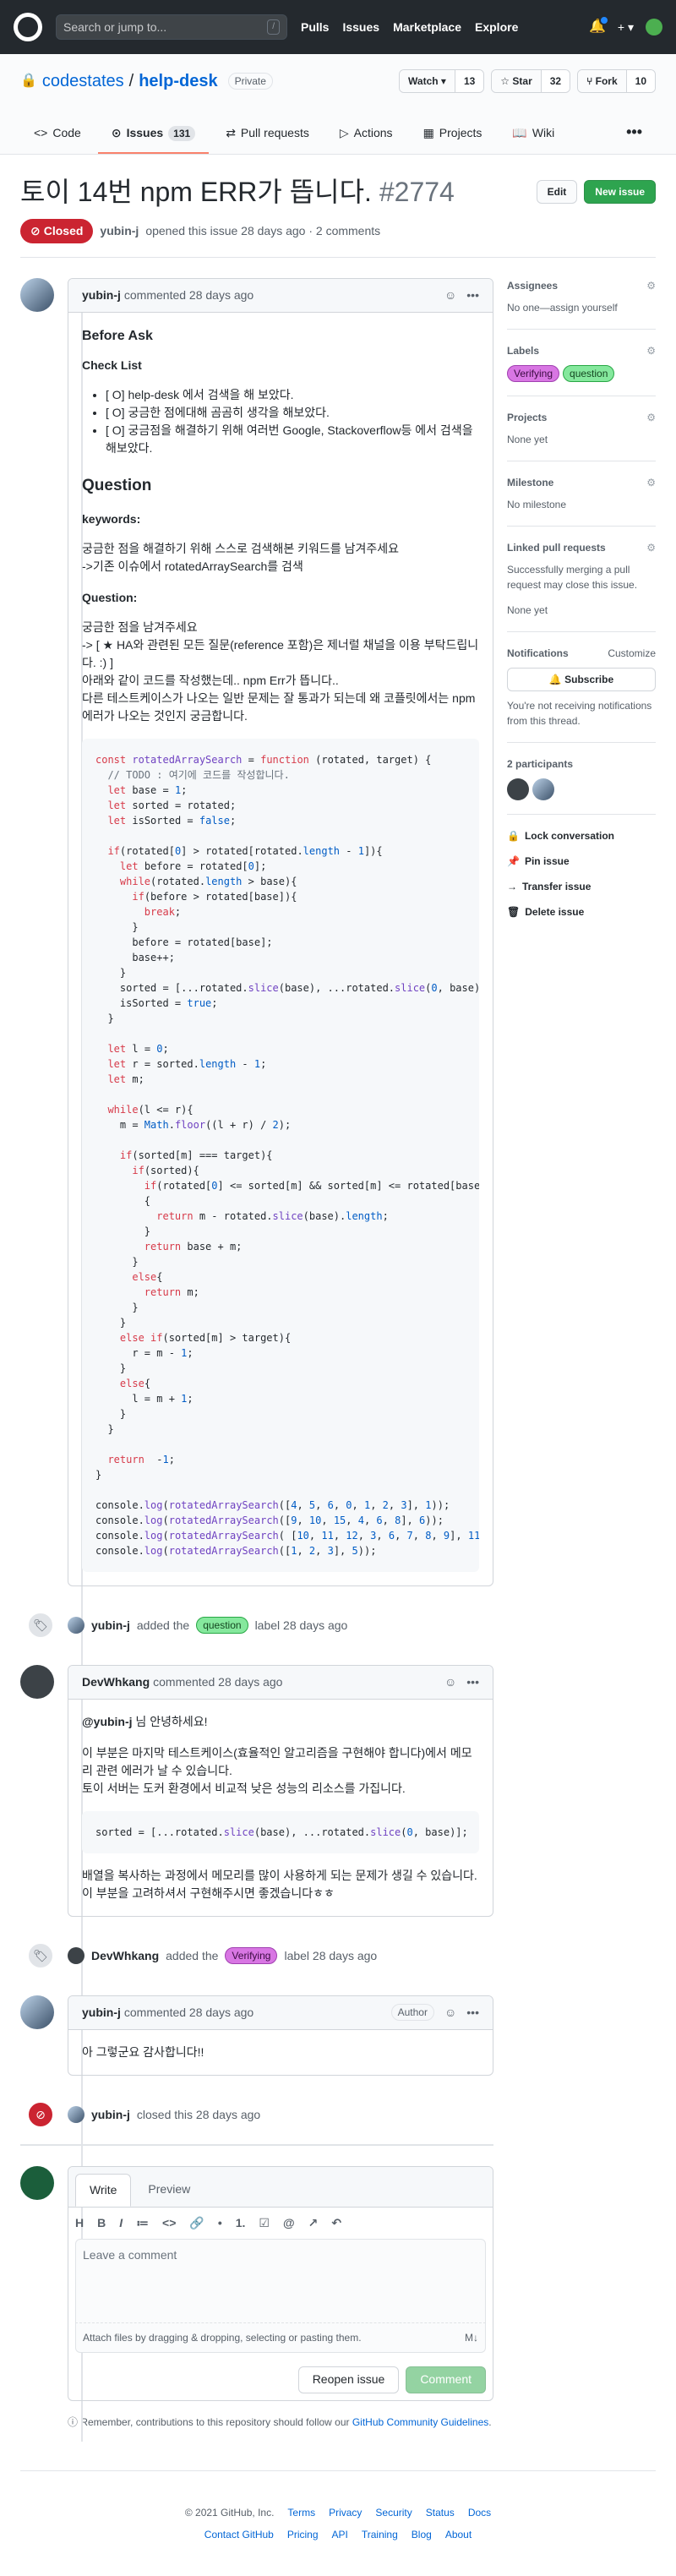 Image resolution: width=676 pixels, height=2576 pixels. Describe the element at coordinates (469, 81) in the screenshot. I see `watch-count: 13` at that location.